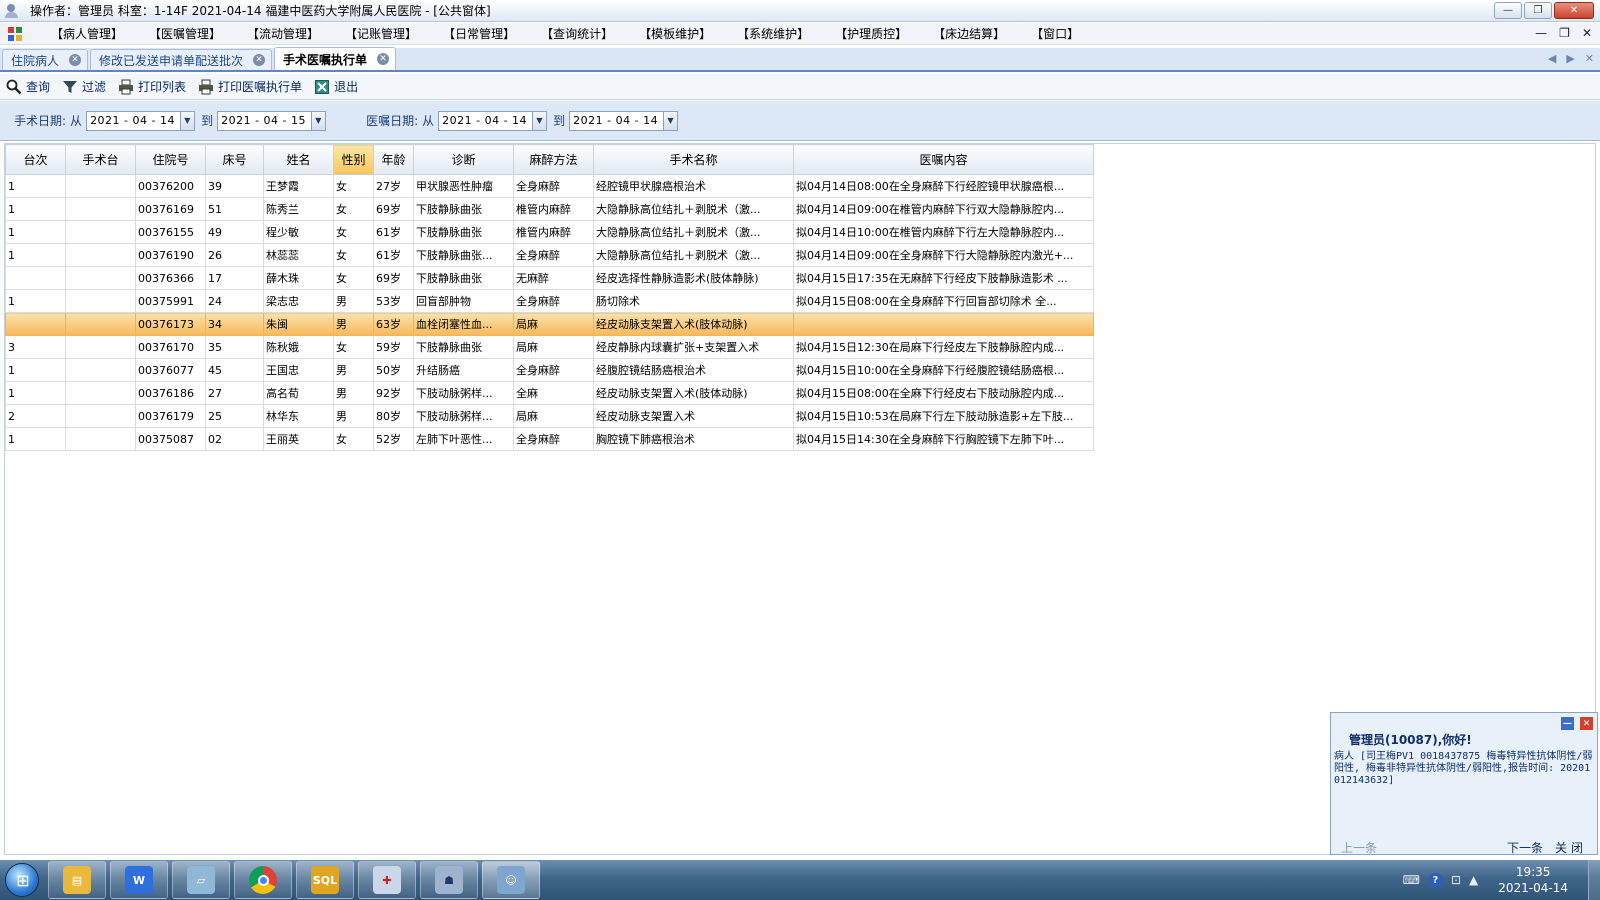  I want to click on show-desktop-button, so click(1594, 880).